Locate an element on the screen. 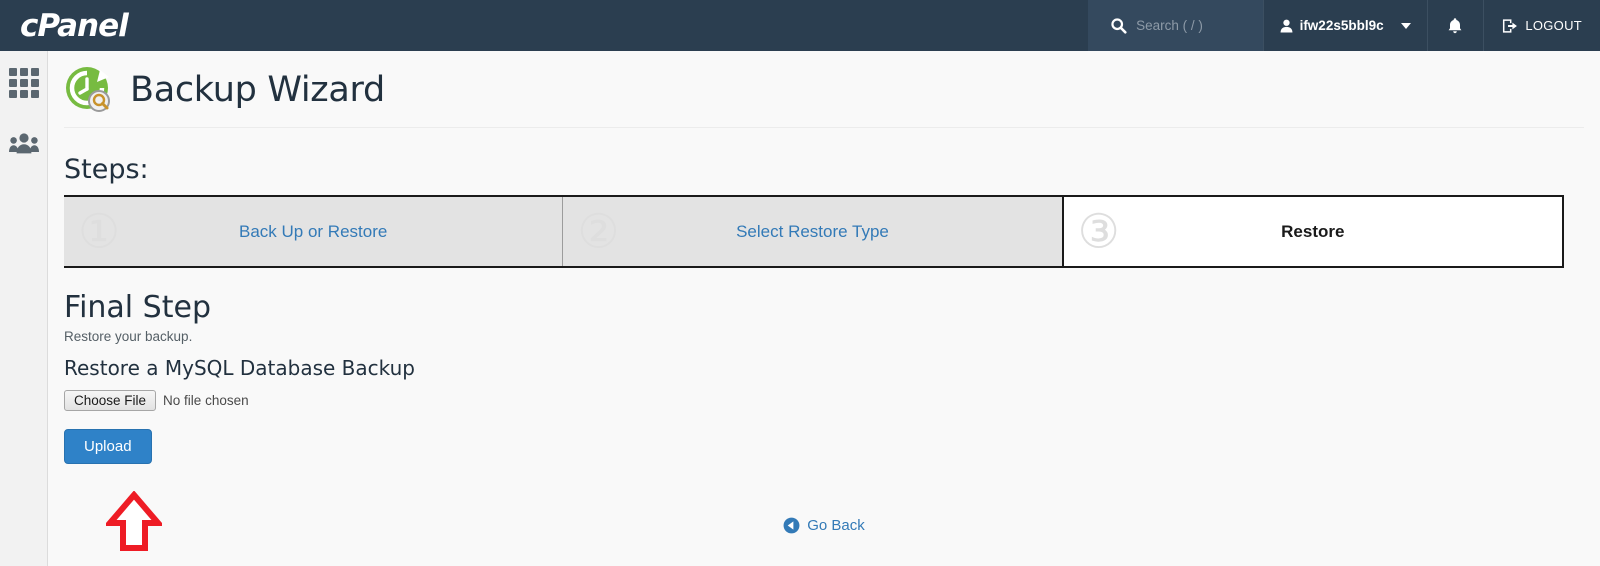  user-menu: ifw22s5bbl9c is located at coordinates (1345, 25).